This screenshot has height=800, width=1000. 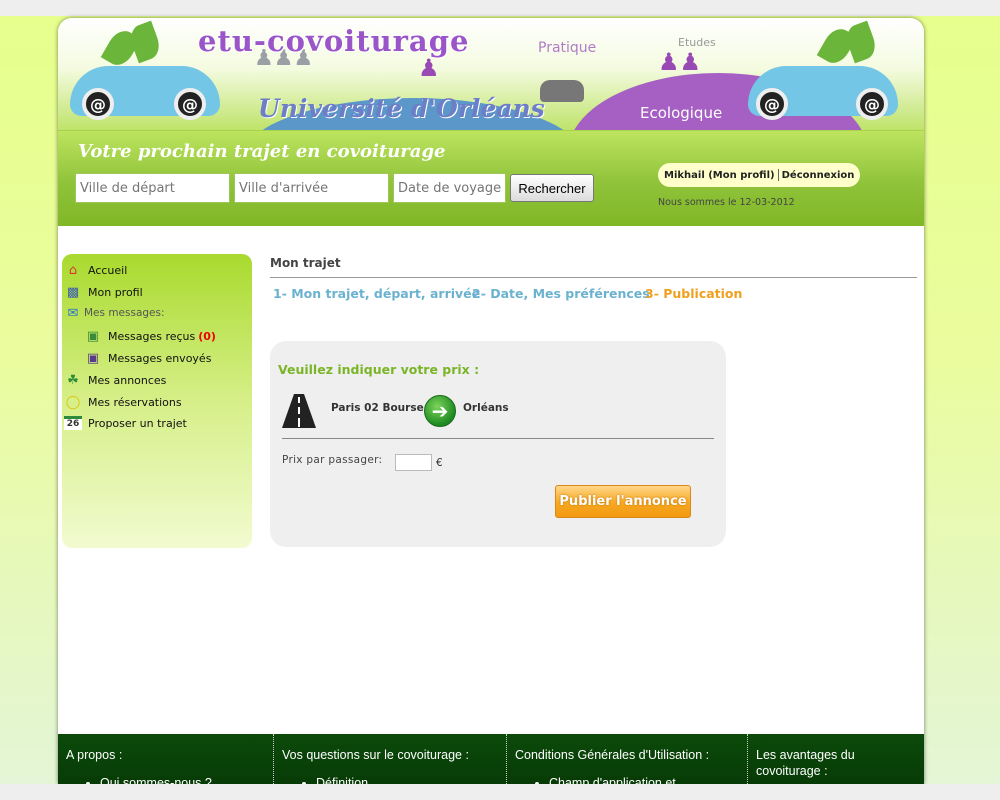 What do you see at coordinates (429, 68) in the screenshot?
I see `person-icon: ♟` at bounding box center [429, 68].